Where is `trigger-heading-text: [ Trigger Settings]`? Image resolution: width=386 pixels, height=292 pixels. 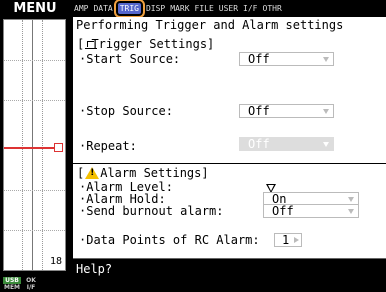
trigger-heading-text: [ Trigger Settings] is located at coordinates (146, 44).